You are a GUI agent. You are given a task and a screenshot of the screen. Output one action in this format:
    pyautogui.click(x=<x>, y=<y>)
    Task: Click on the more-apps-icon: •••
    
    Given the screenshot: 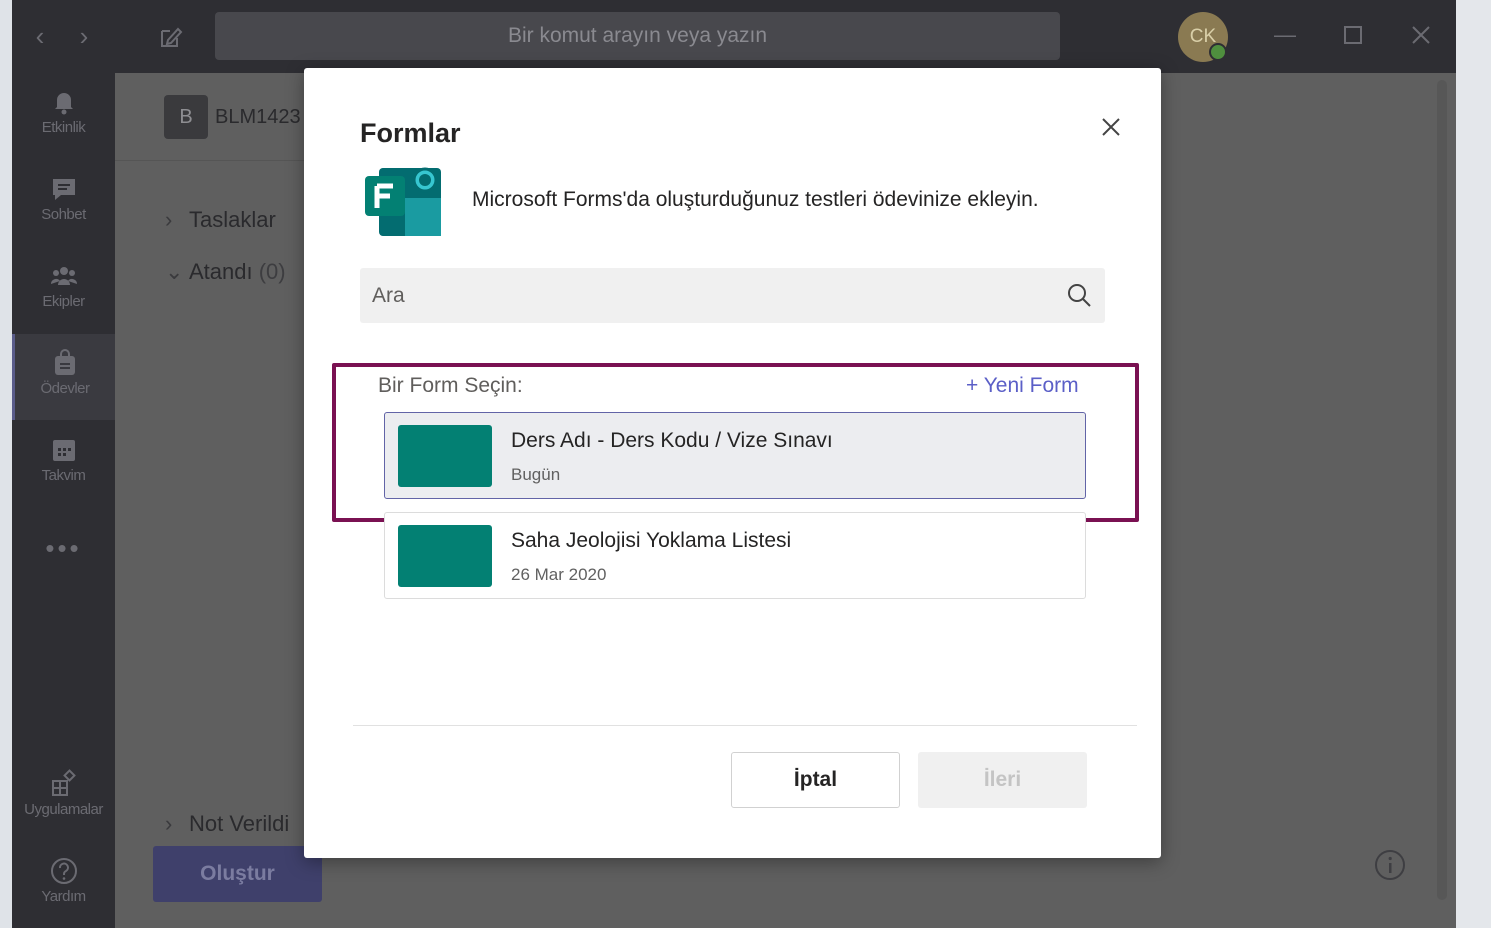 What is the action you would take?
    pyautogui.click(x=63, y=548)
    